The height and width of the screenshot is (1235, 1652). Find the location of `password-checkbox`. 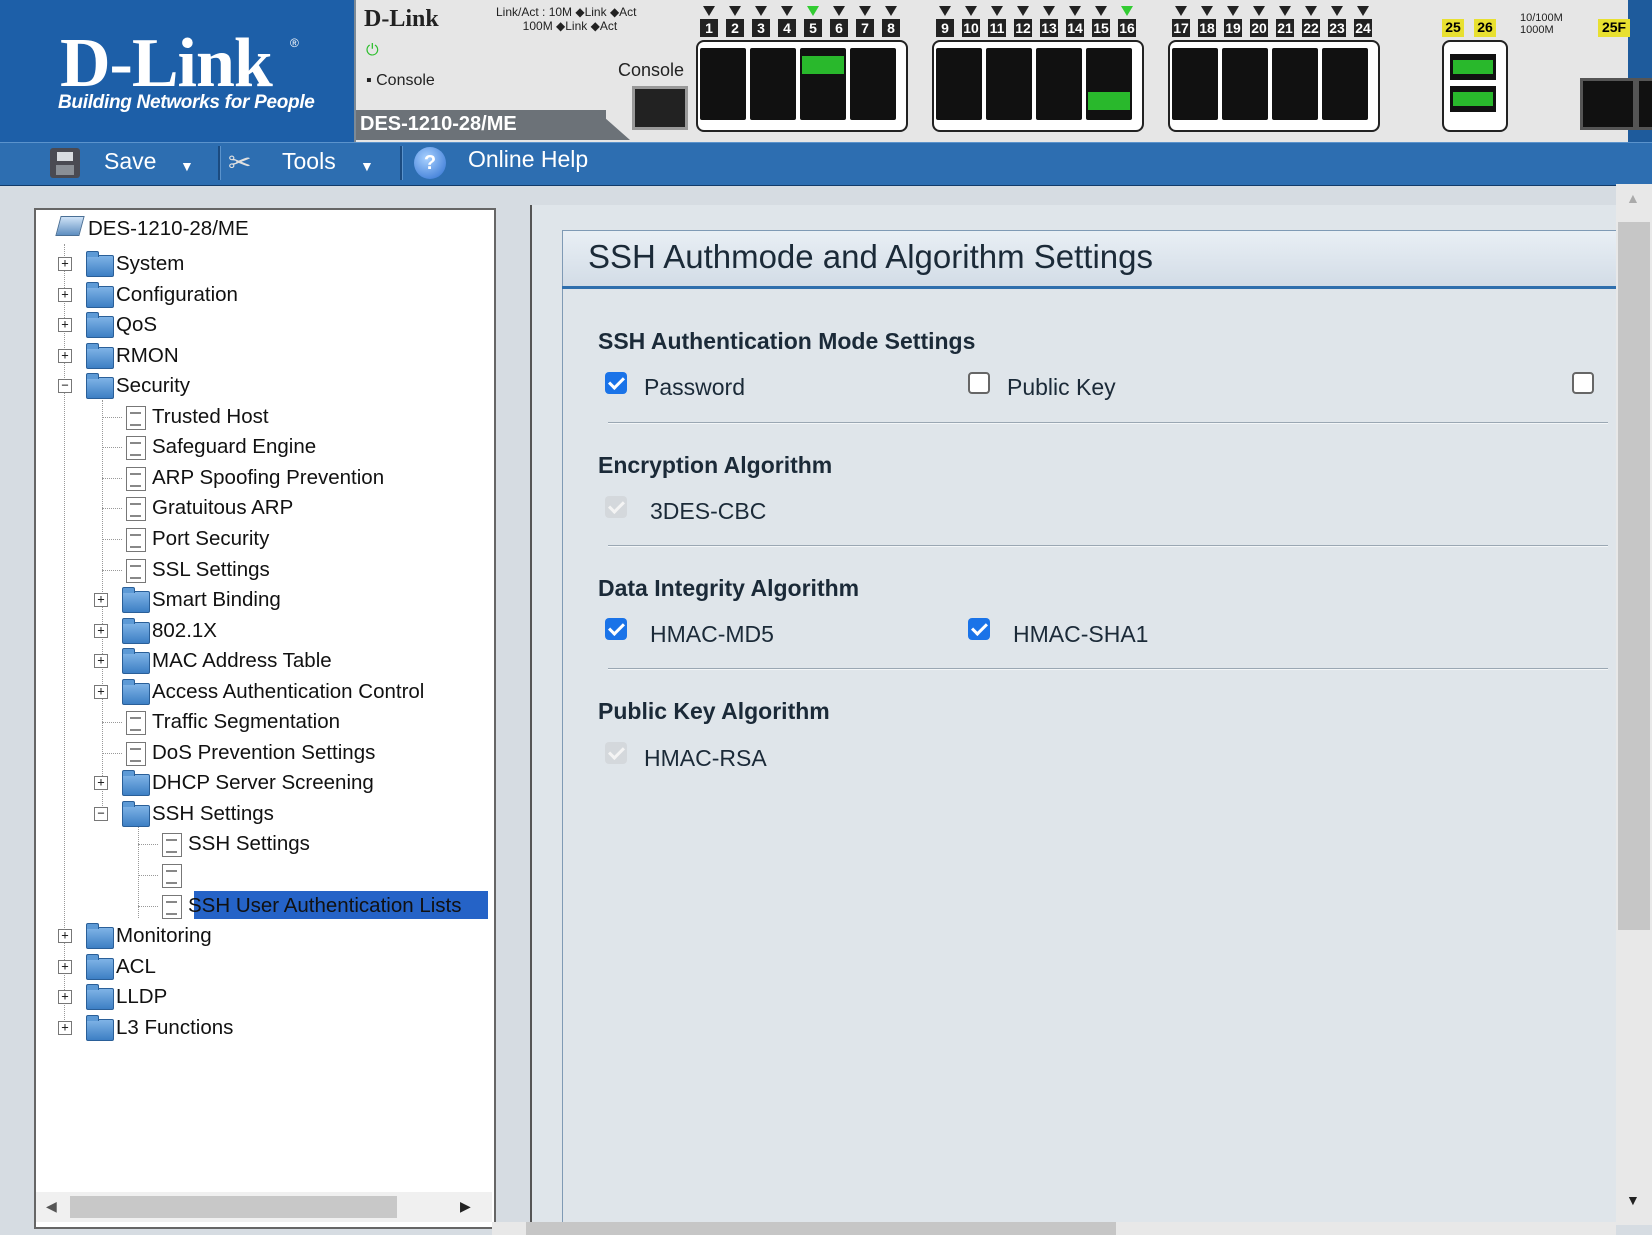

password-checkbox is located at coordinates (616, 383).